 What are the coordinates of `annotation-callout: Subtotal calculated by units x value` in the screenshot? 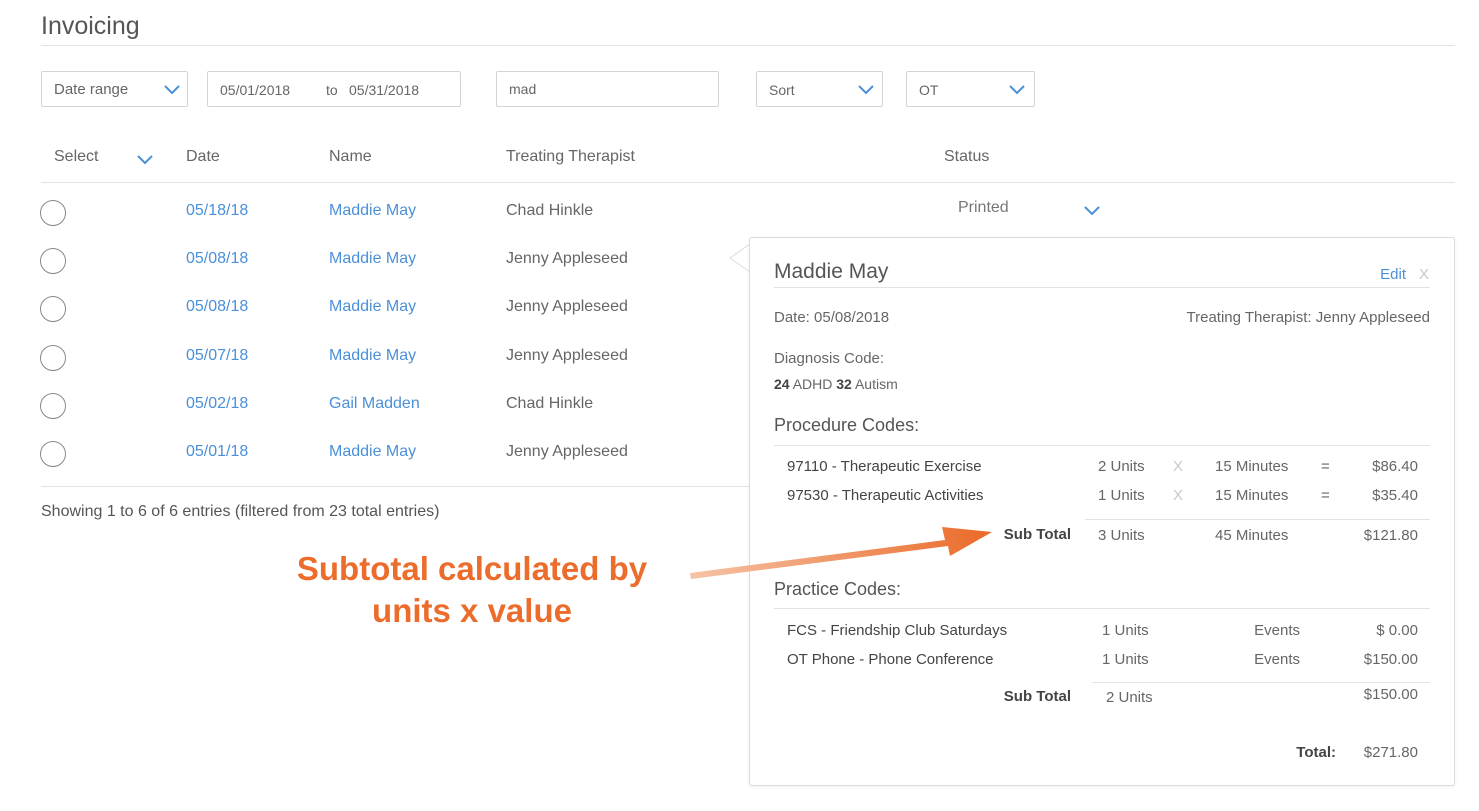 It's located at (472, 590).